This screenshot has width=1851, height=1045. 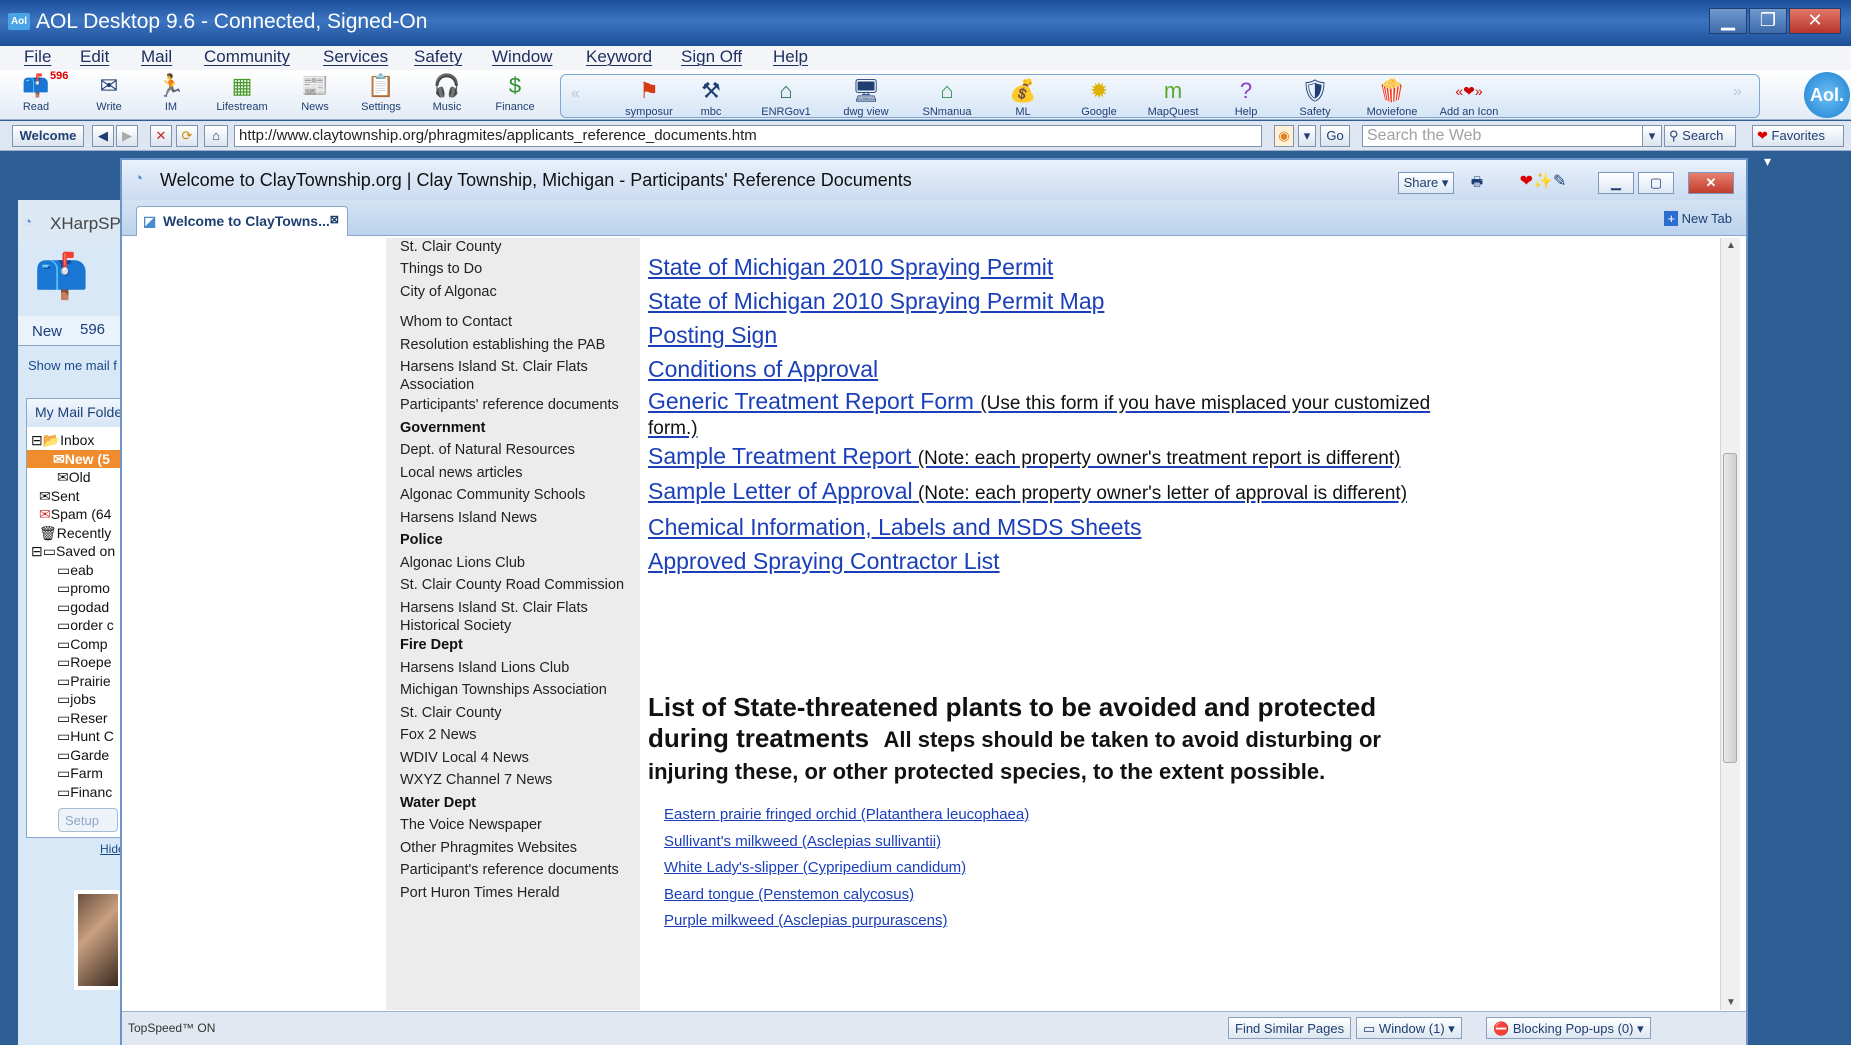 What do you see at coordinates (619, 57) in the screenshot?
I see `menu-keyword: Keyword` at bounding box center [619, 57].